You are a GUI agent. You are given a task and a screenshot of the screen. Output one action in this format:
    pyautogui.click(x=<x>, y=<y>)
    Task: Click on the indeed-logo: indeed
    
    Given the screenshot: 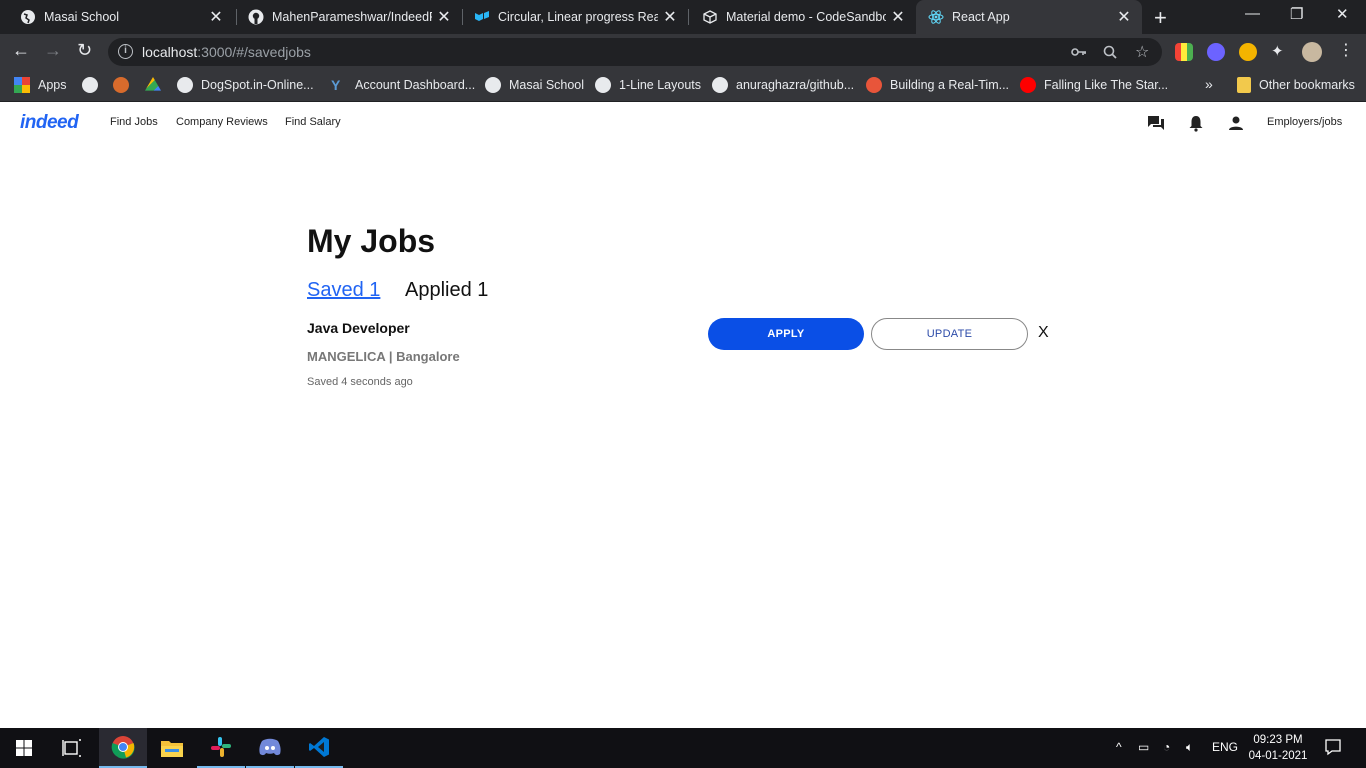 What is the action you would take?
    pyautogui.click(x=49, y=123)
    